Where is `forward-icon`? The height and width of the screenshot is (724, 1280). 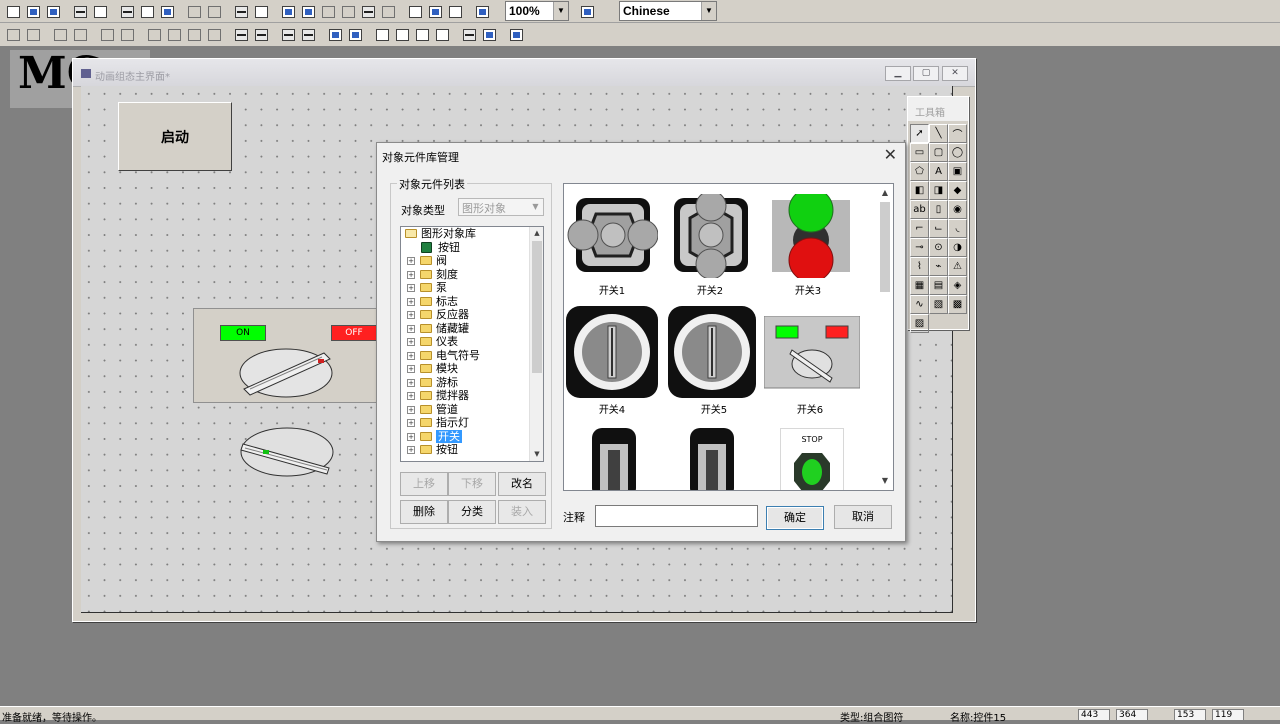 forward-icon is located at coordinates (422, 34).